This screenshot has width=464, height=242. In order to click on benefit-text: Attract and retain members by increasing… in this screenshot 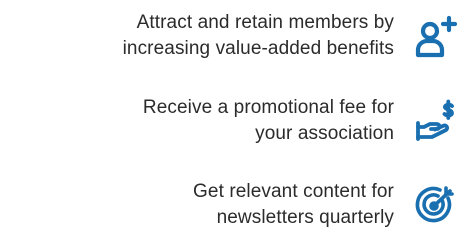, I will do `click(258, 36)`.